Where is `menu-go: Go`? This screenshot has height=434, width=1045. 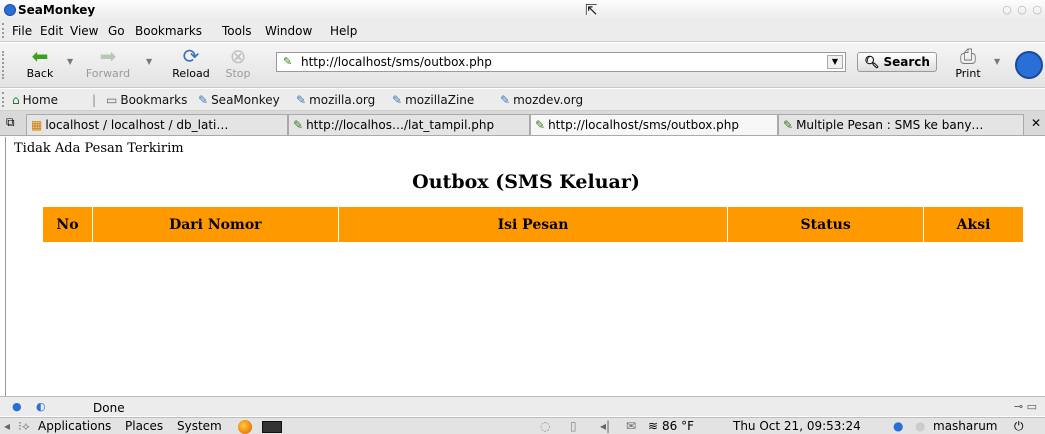
menu-go: Go is located at coordinates (116, 31).